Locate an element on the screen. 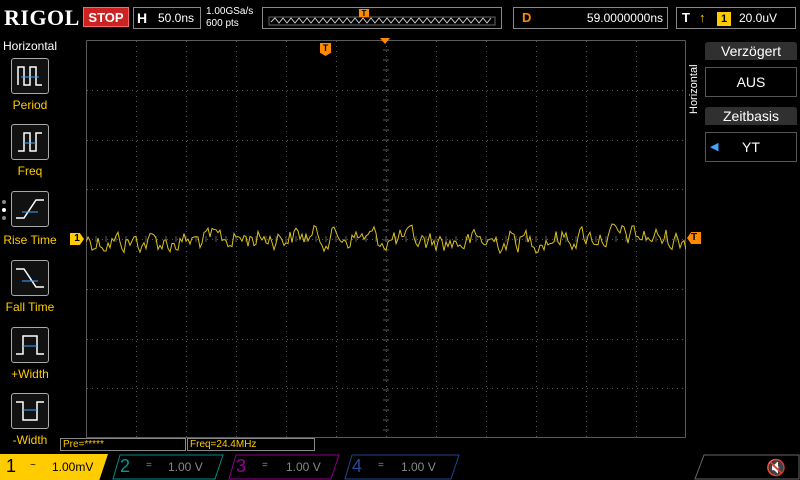 The height and width of the screenshot is (480, 800). channel-4-scale: 1.00 V is located at coordinates (418, 467).